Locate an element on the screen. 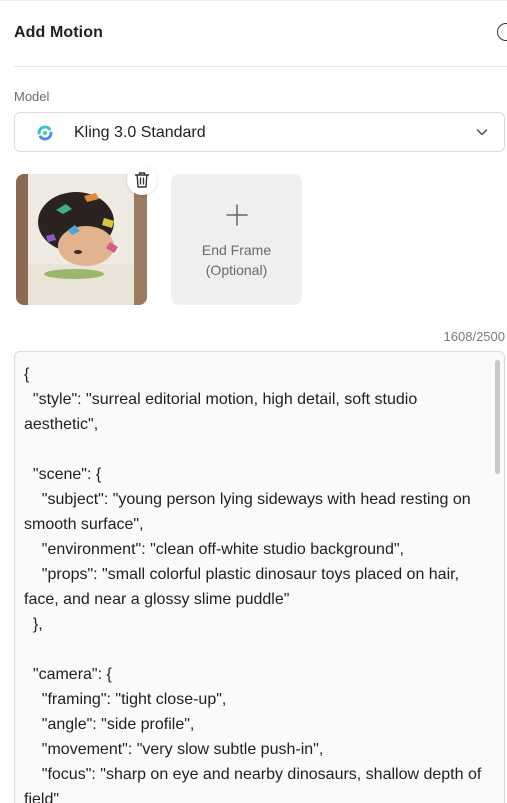 The image size is (507, 803). prompt-scrollbar is located at coordinates (497, 417).